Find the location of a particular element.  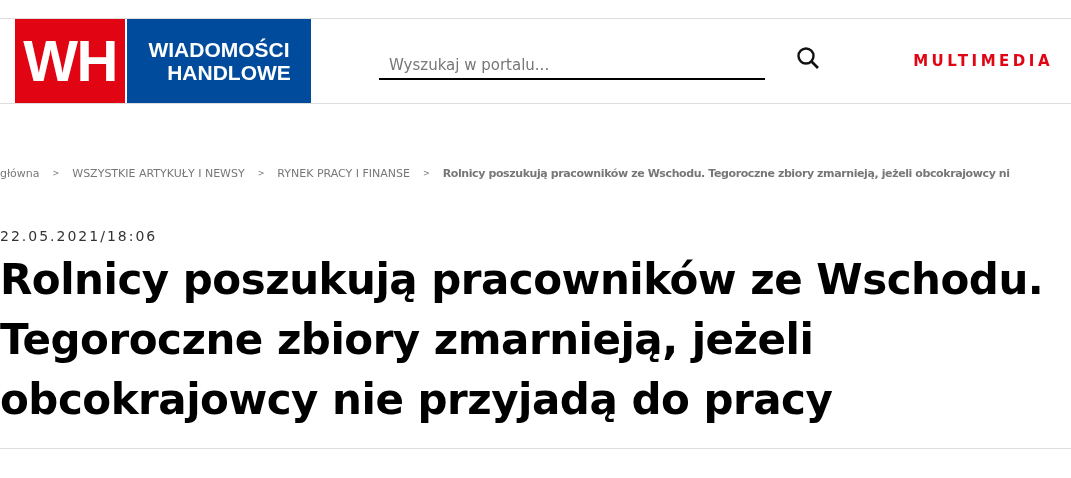

search-icon is located at coordinates (808, 58).